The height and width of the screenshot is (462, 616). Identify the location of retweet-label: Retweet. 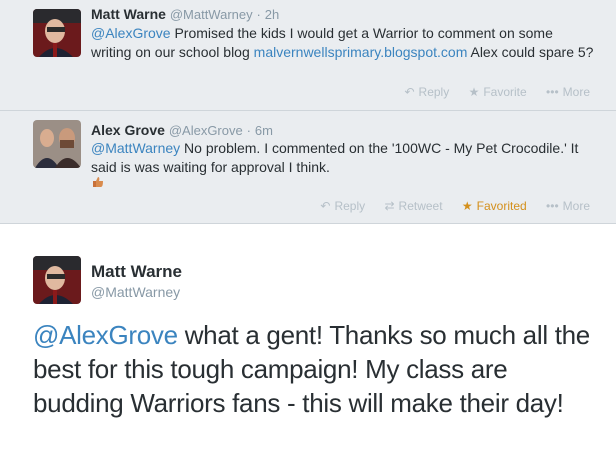
(420, 206).